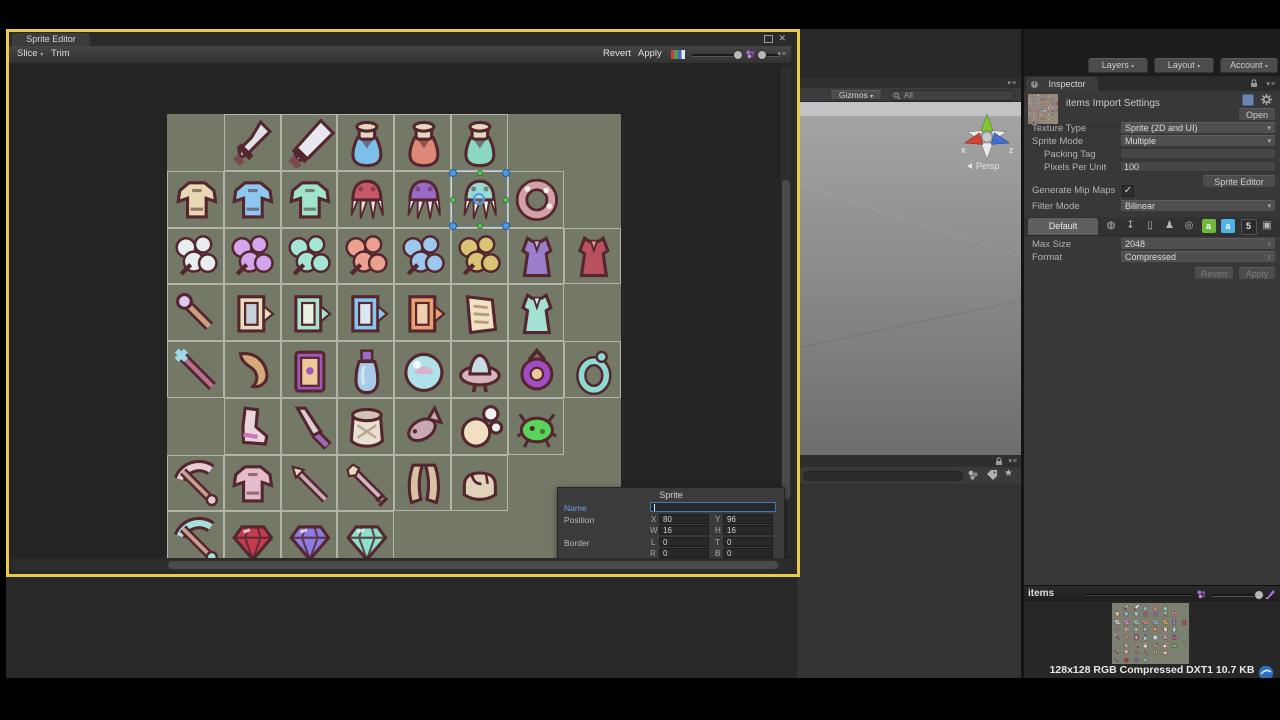  Describe the element at coordinates (856, 94) in the screenshot. I see `gizmos-button: Gizmos ▾` at that location.